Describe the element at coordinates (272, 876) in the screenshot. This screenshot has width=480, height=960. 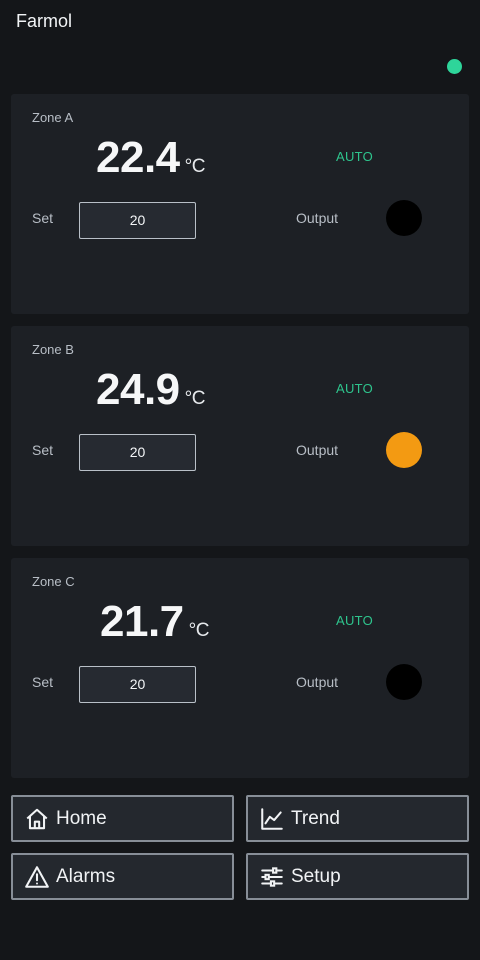
I see `sliders-icon` at that location.